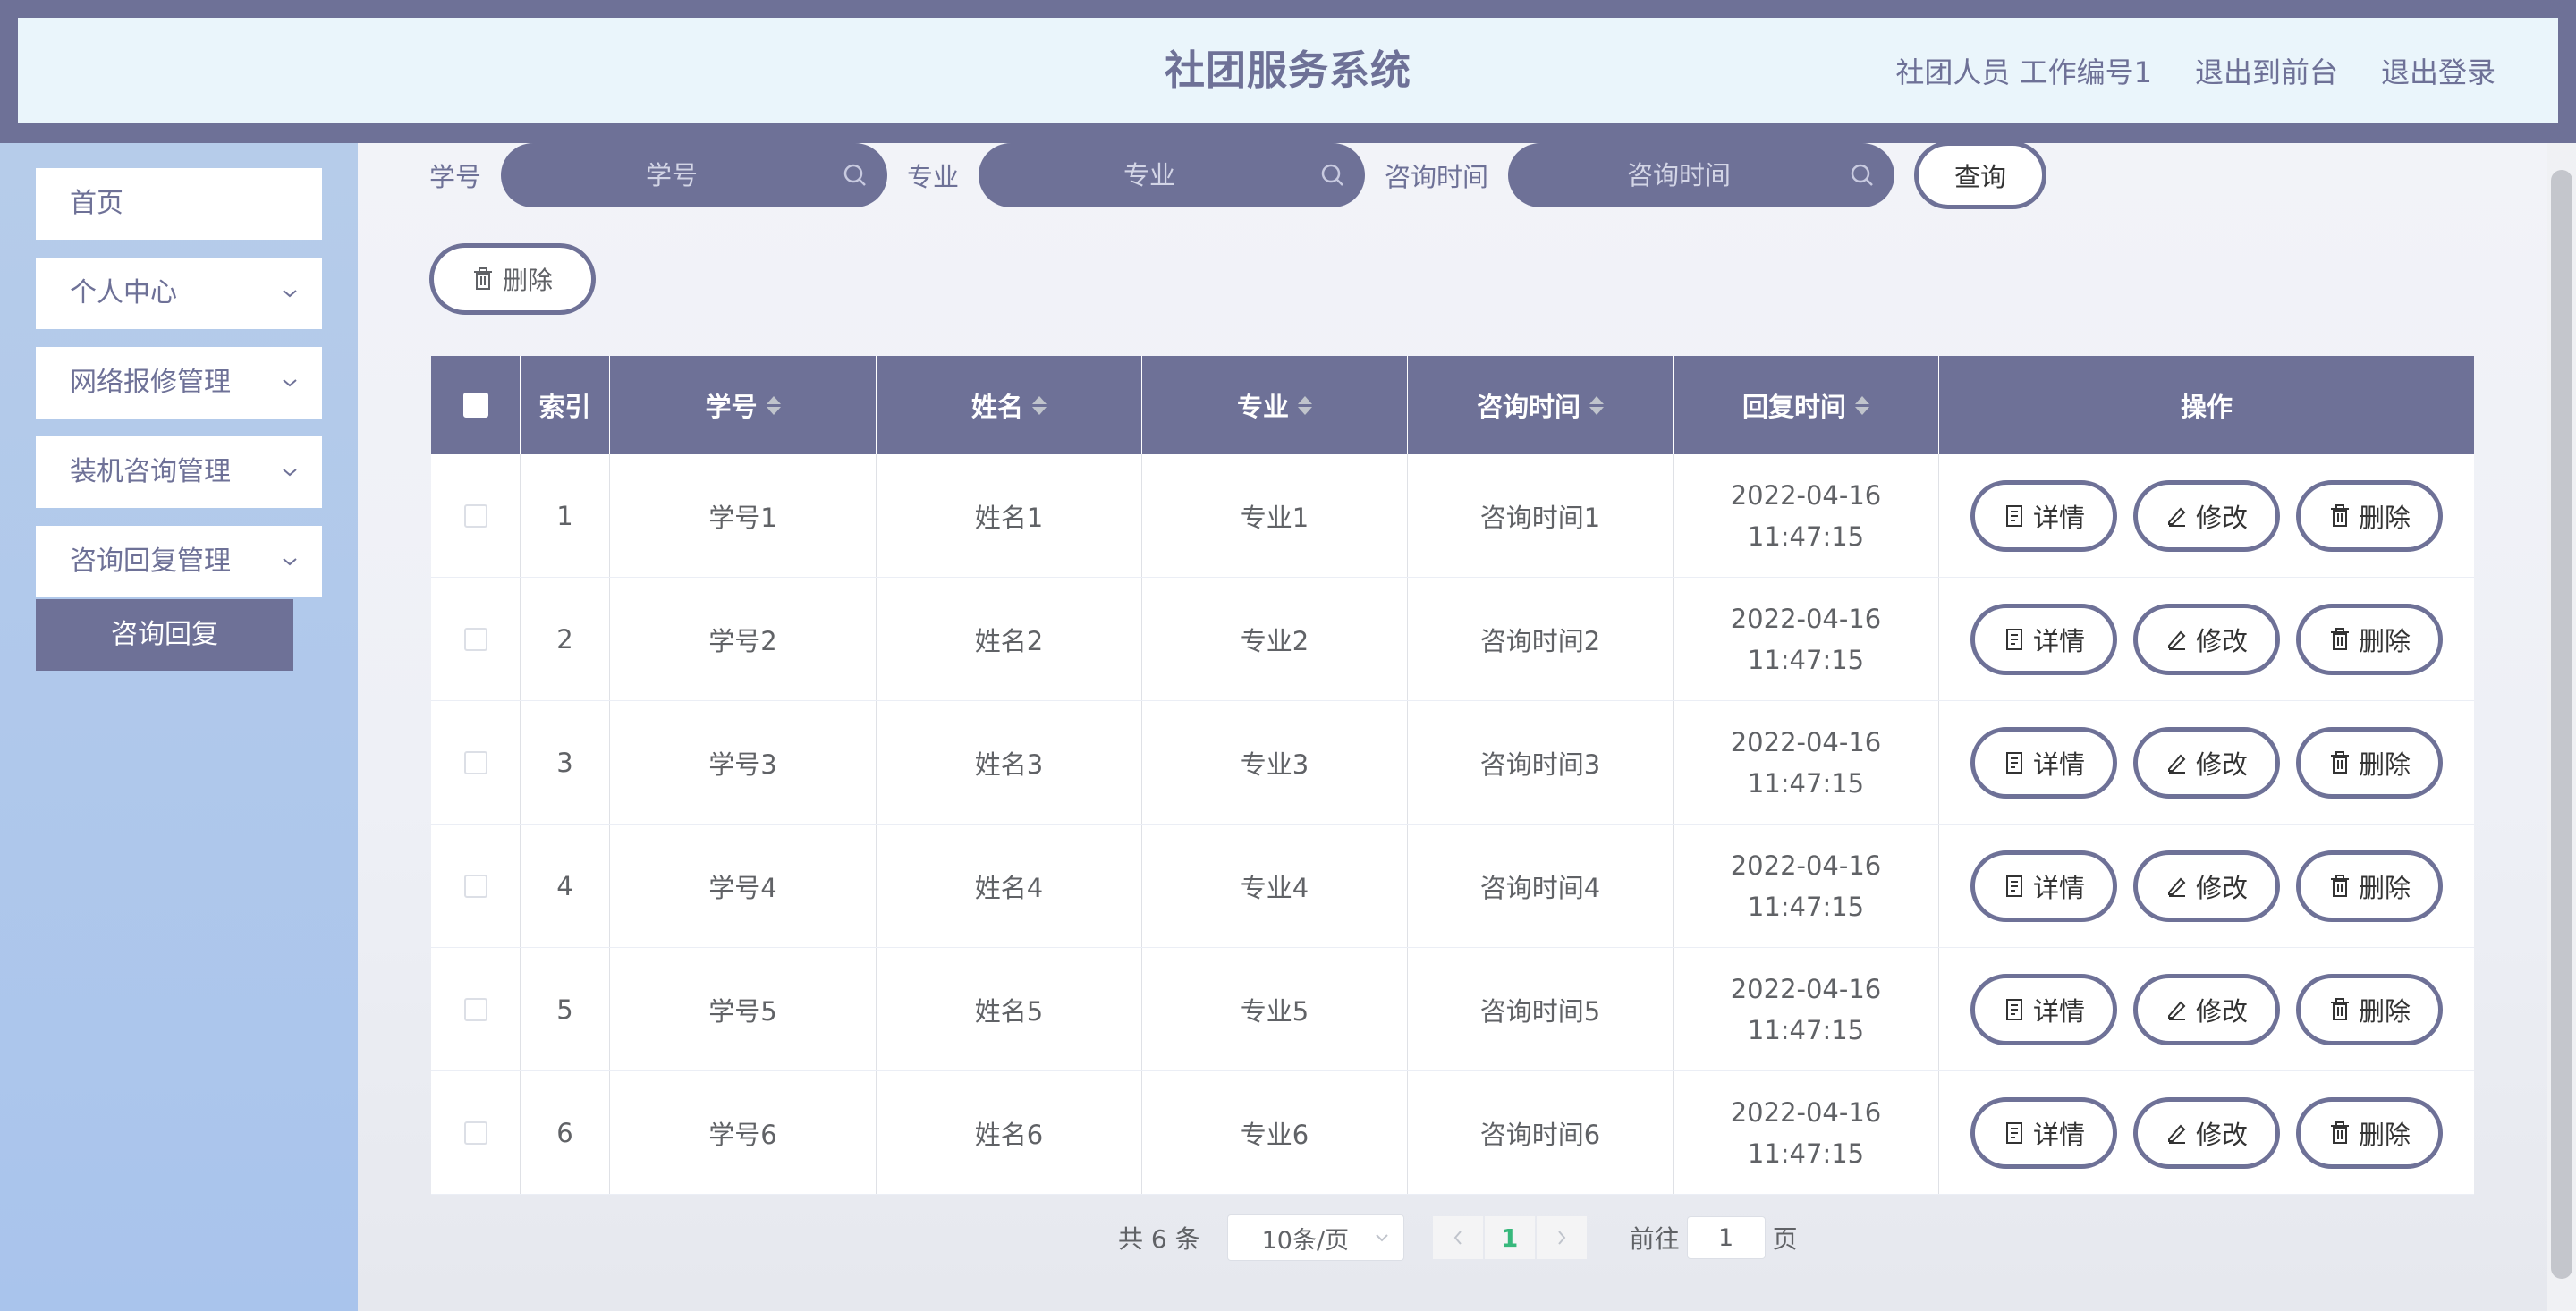  I want to click on sidebar-item-install-consult: 装机咨询管理, so click(179, 472).